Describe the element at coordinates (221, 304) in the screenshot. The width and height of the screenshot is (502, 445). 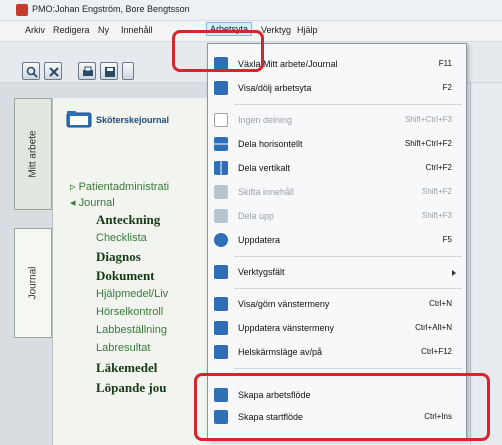
I see `left-menu-icon` at that location.